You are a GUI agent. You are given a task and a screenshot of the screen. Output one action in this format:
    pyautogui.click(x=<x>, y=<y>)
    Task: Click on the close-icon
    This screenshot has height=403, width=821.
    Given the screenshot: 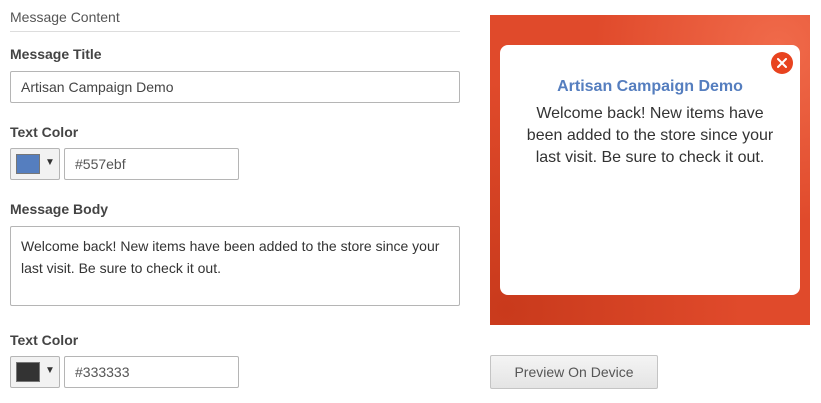 What is the action you would take?
    pyautogui.click(x=782, y=63)
    